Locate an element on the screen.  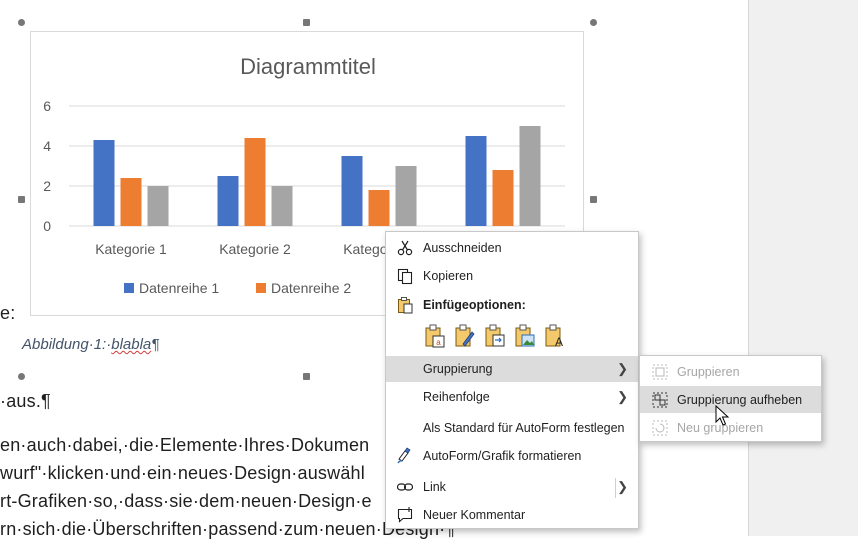
paste-embed-icon is located at coordinates (495, 336).